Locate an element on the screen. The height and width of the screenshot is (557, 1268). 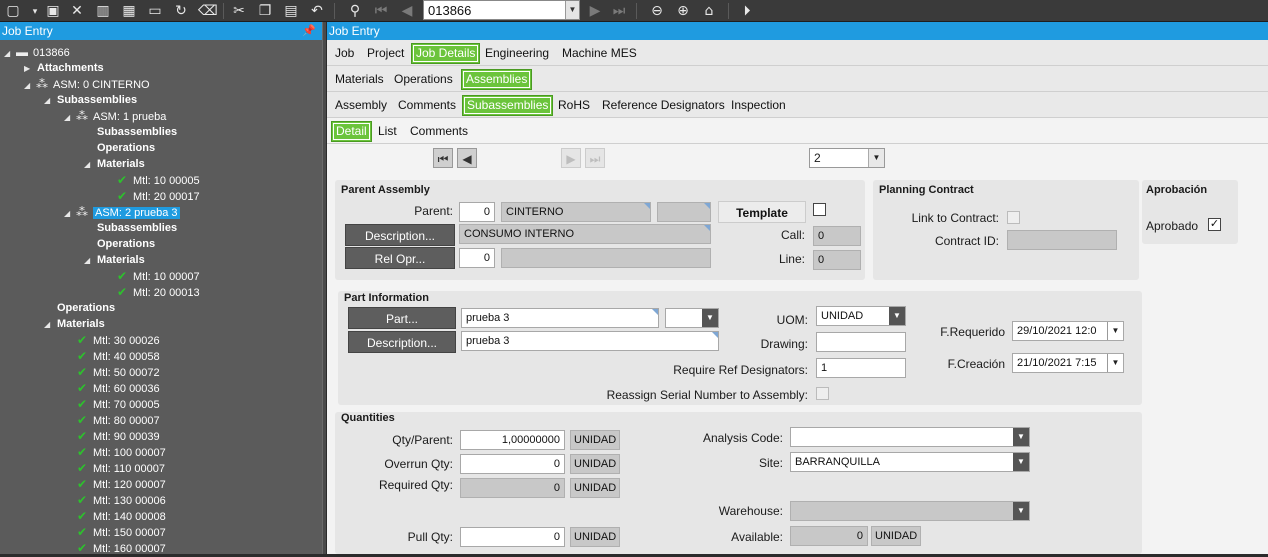
nav-next-icon: ▶ is located at coordinates (571, 158).